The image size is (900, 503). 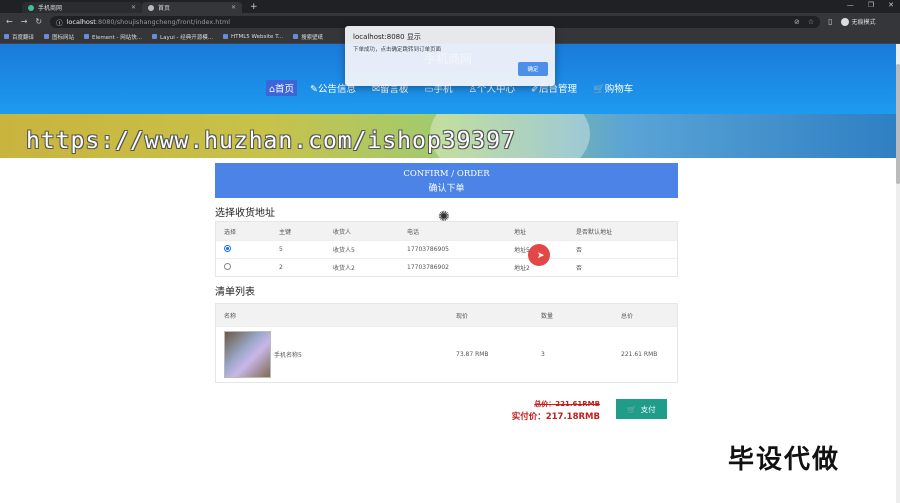 What do you see at coordinates (230, 316) in the screenshot?
I see `col-name: 名称` at bounding box center [230, 316].